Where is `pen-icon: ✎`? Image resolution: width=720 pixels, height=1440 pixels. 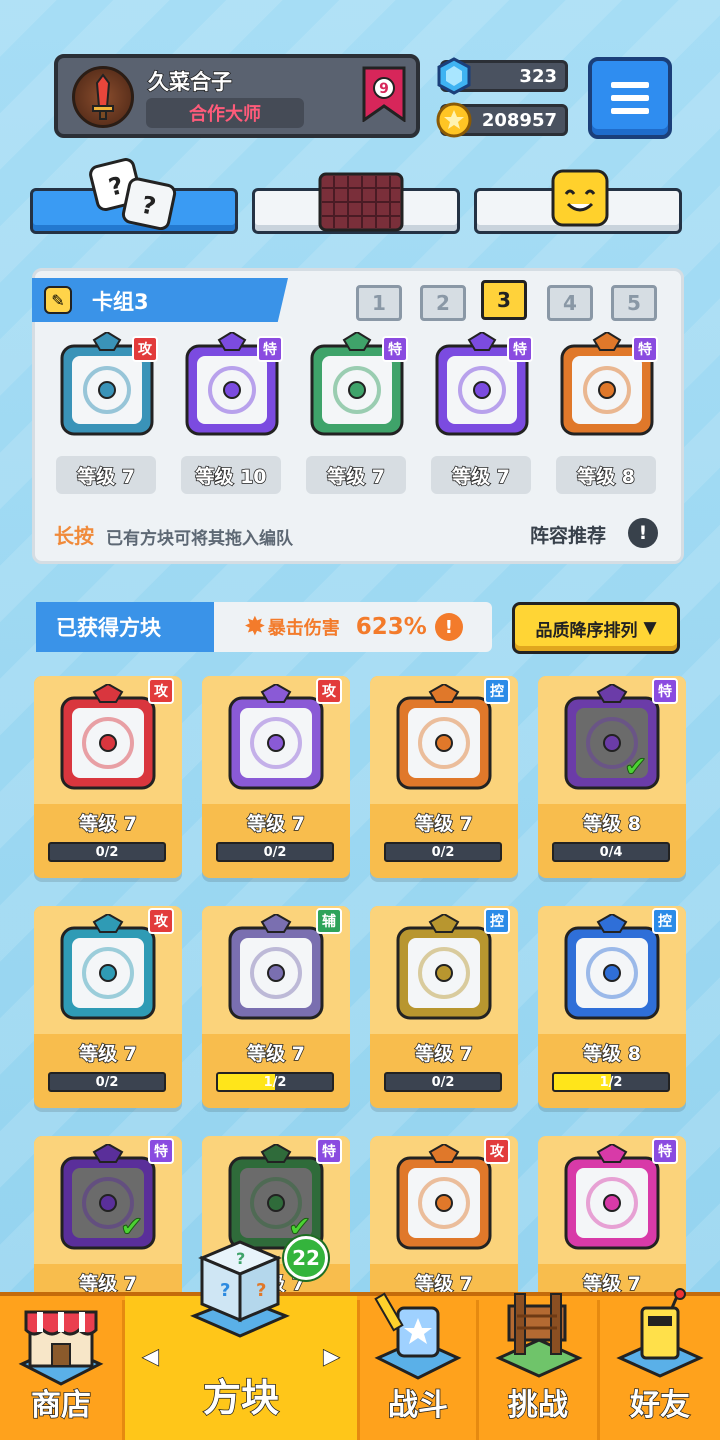
pen-icon: ✎ is located at coordinates (58, 300).